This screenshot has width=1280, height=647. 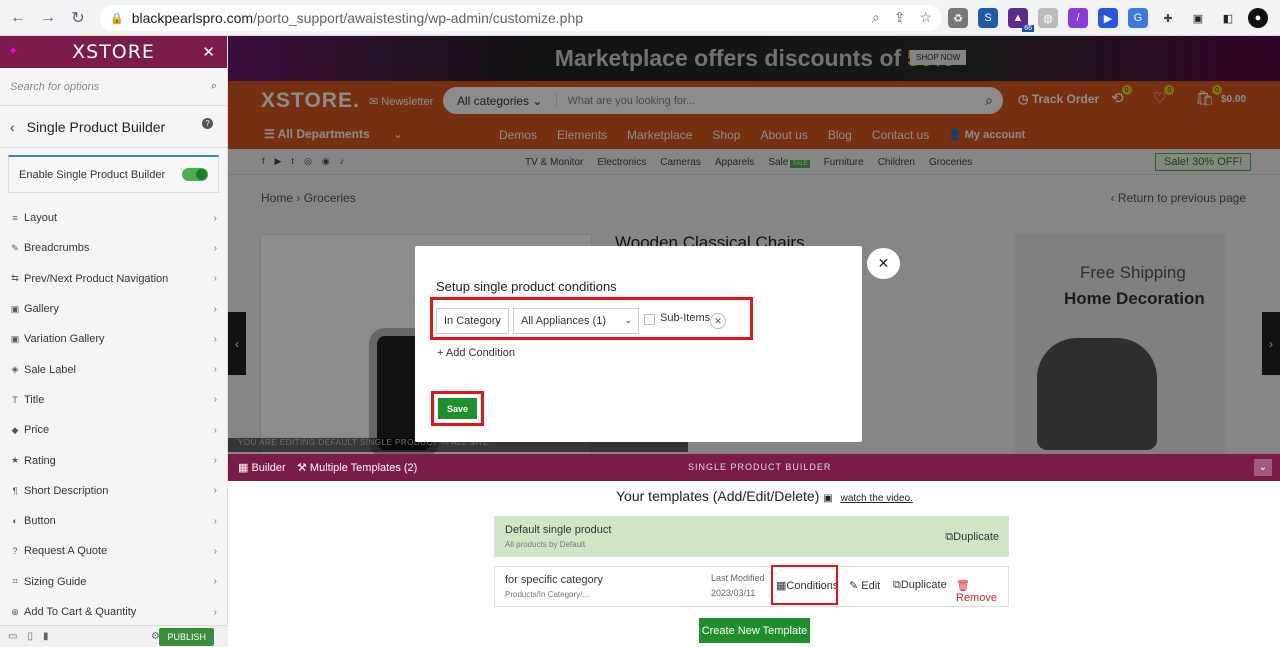 What do you see at coordinates (213, 86) in the screenshot?
I see `search-icon: ⌕` at bounding box center [213, 86].